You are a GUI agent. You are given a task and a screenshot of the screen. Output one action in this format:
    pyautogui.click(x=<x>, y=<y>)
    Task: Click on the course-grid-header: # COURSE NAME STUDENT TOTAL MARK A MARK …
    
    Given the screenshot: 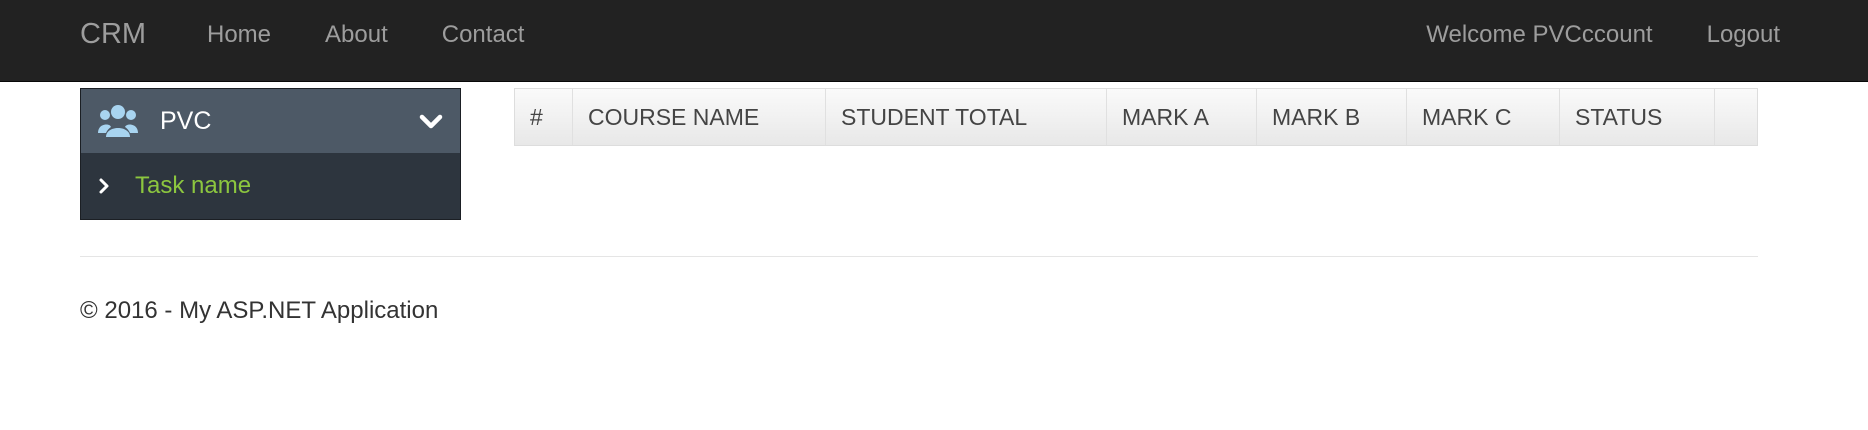 What is the action you would take?
    pyautogui.click(x=1136, y=117)
    